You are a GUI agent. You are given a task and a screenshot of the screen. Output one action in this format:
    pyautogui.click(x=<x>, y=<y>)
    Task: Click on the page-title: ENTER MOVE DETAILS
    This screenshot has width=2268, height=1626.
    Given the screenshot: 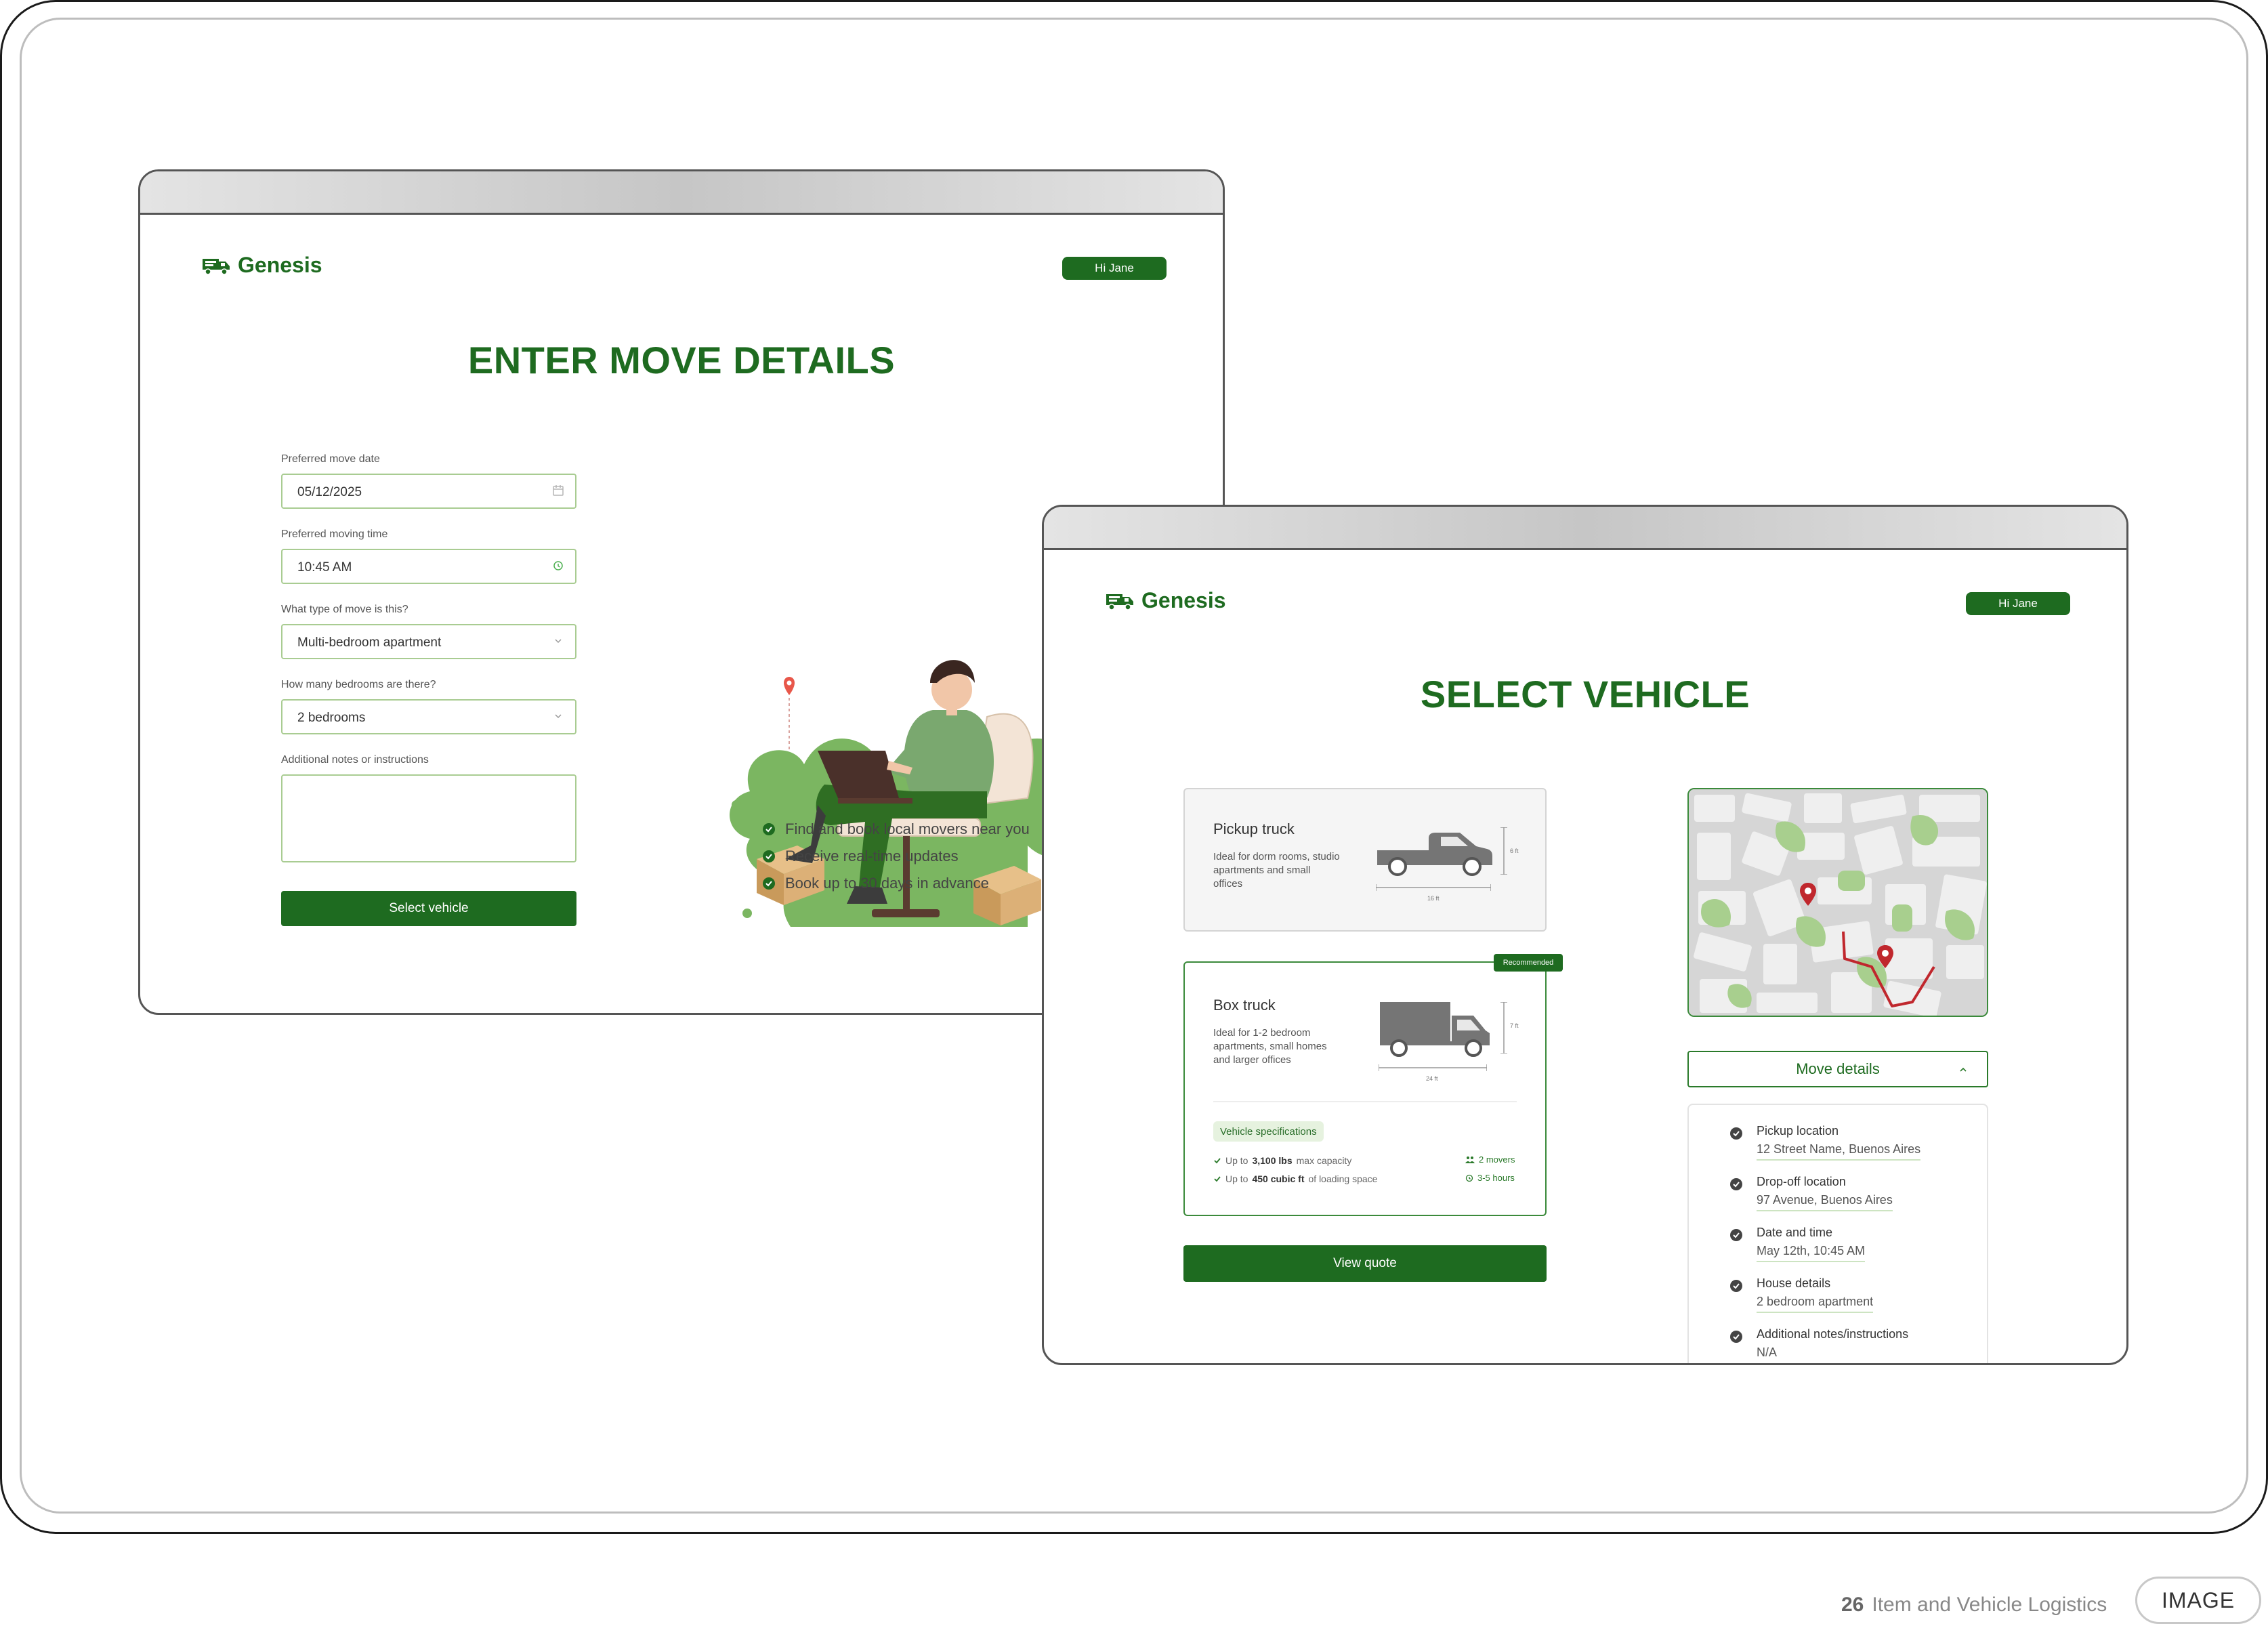 What is the action you would take?
    pyautogui.click(x=681, y=360)
    